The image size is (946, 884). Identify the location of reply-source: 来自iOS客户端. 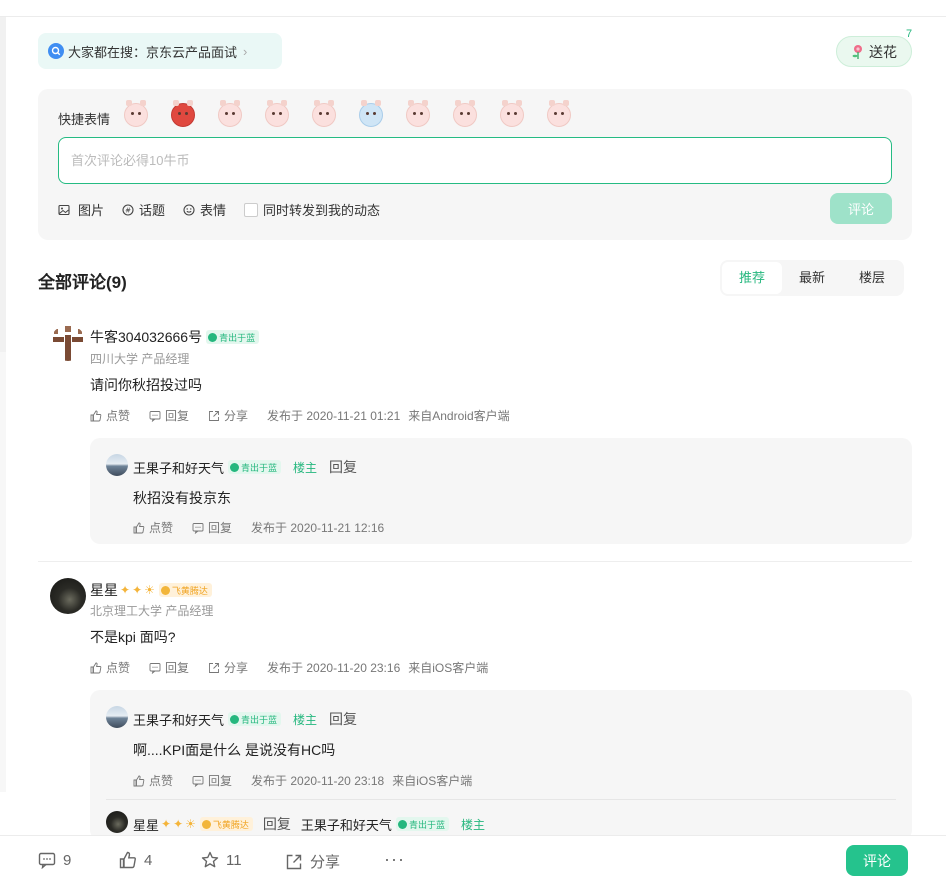
(432, 781).